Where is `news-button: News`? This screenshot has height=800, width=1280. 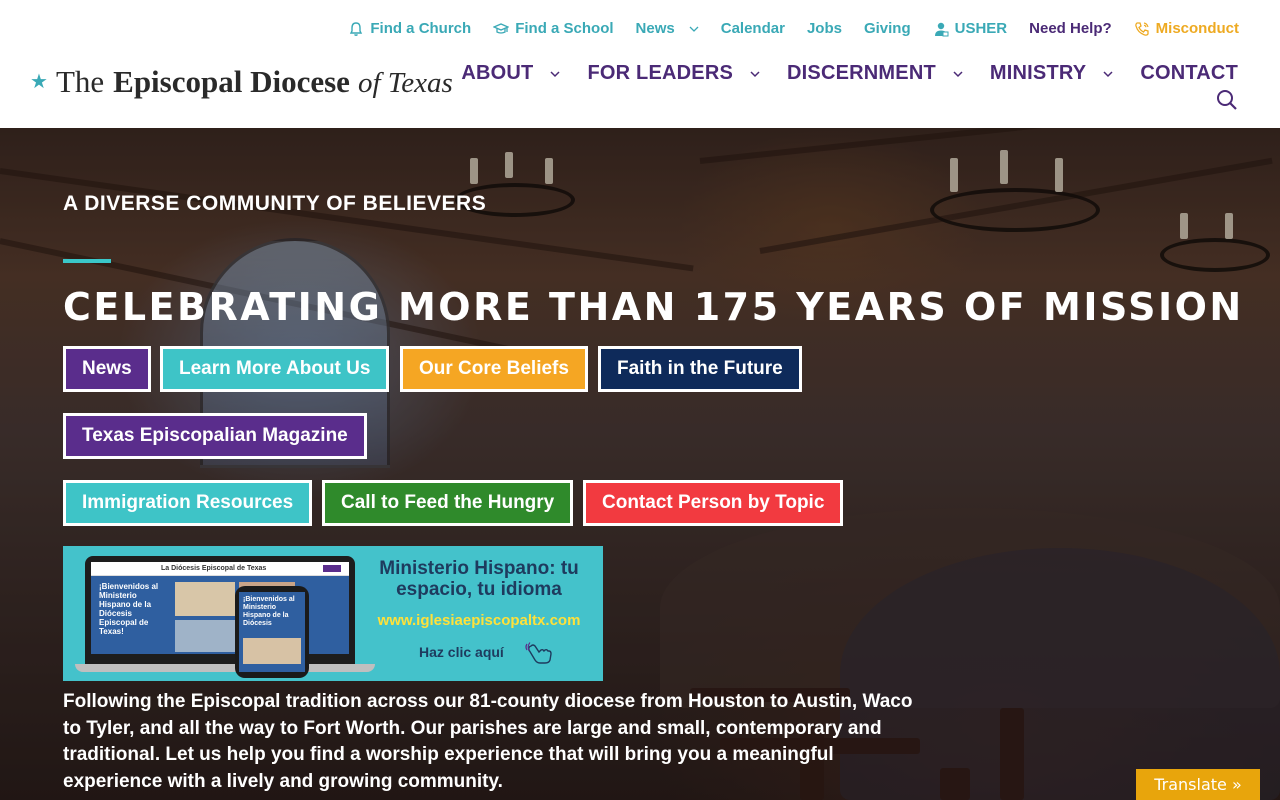
news-button: News is located at coordinates (107, 369).